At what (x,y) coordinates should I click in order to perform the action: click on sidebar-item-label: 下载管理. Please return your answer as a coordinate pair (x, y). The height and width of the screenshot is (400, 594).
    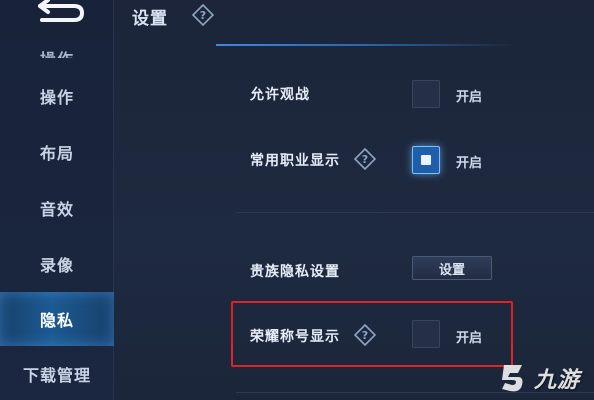
    Looking at the image, I should click on (56, 375).